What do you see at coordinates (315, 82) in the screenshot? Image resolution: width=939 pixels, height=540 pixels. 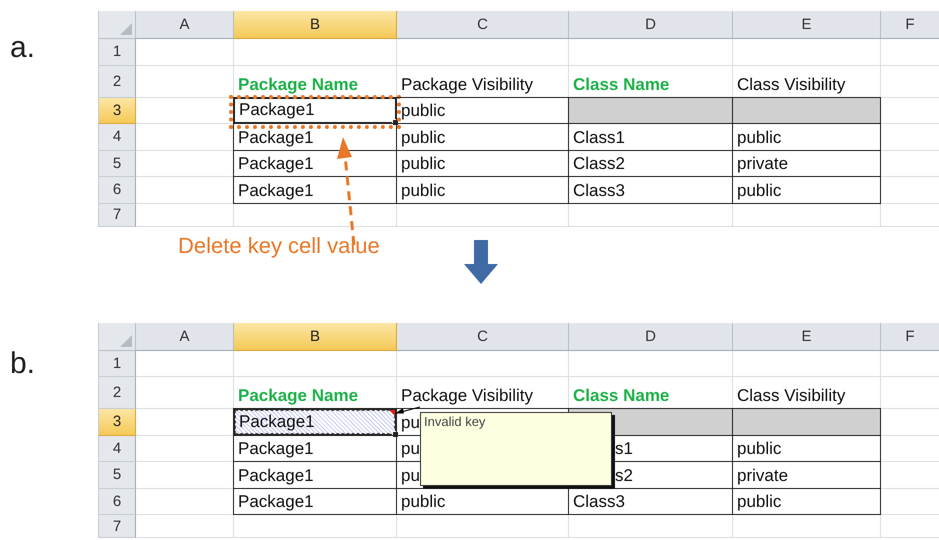 I see `column-heading: Package Name` at bounding box center [315, 82].